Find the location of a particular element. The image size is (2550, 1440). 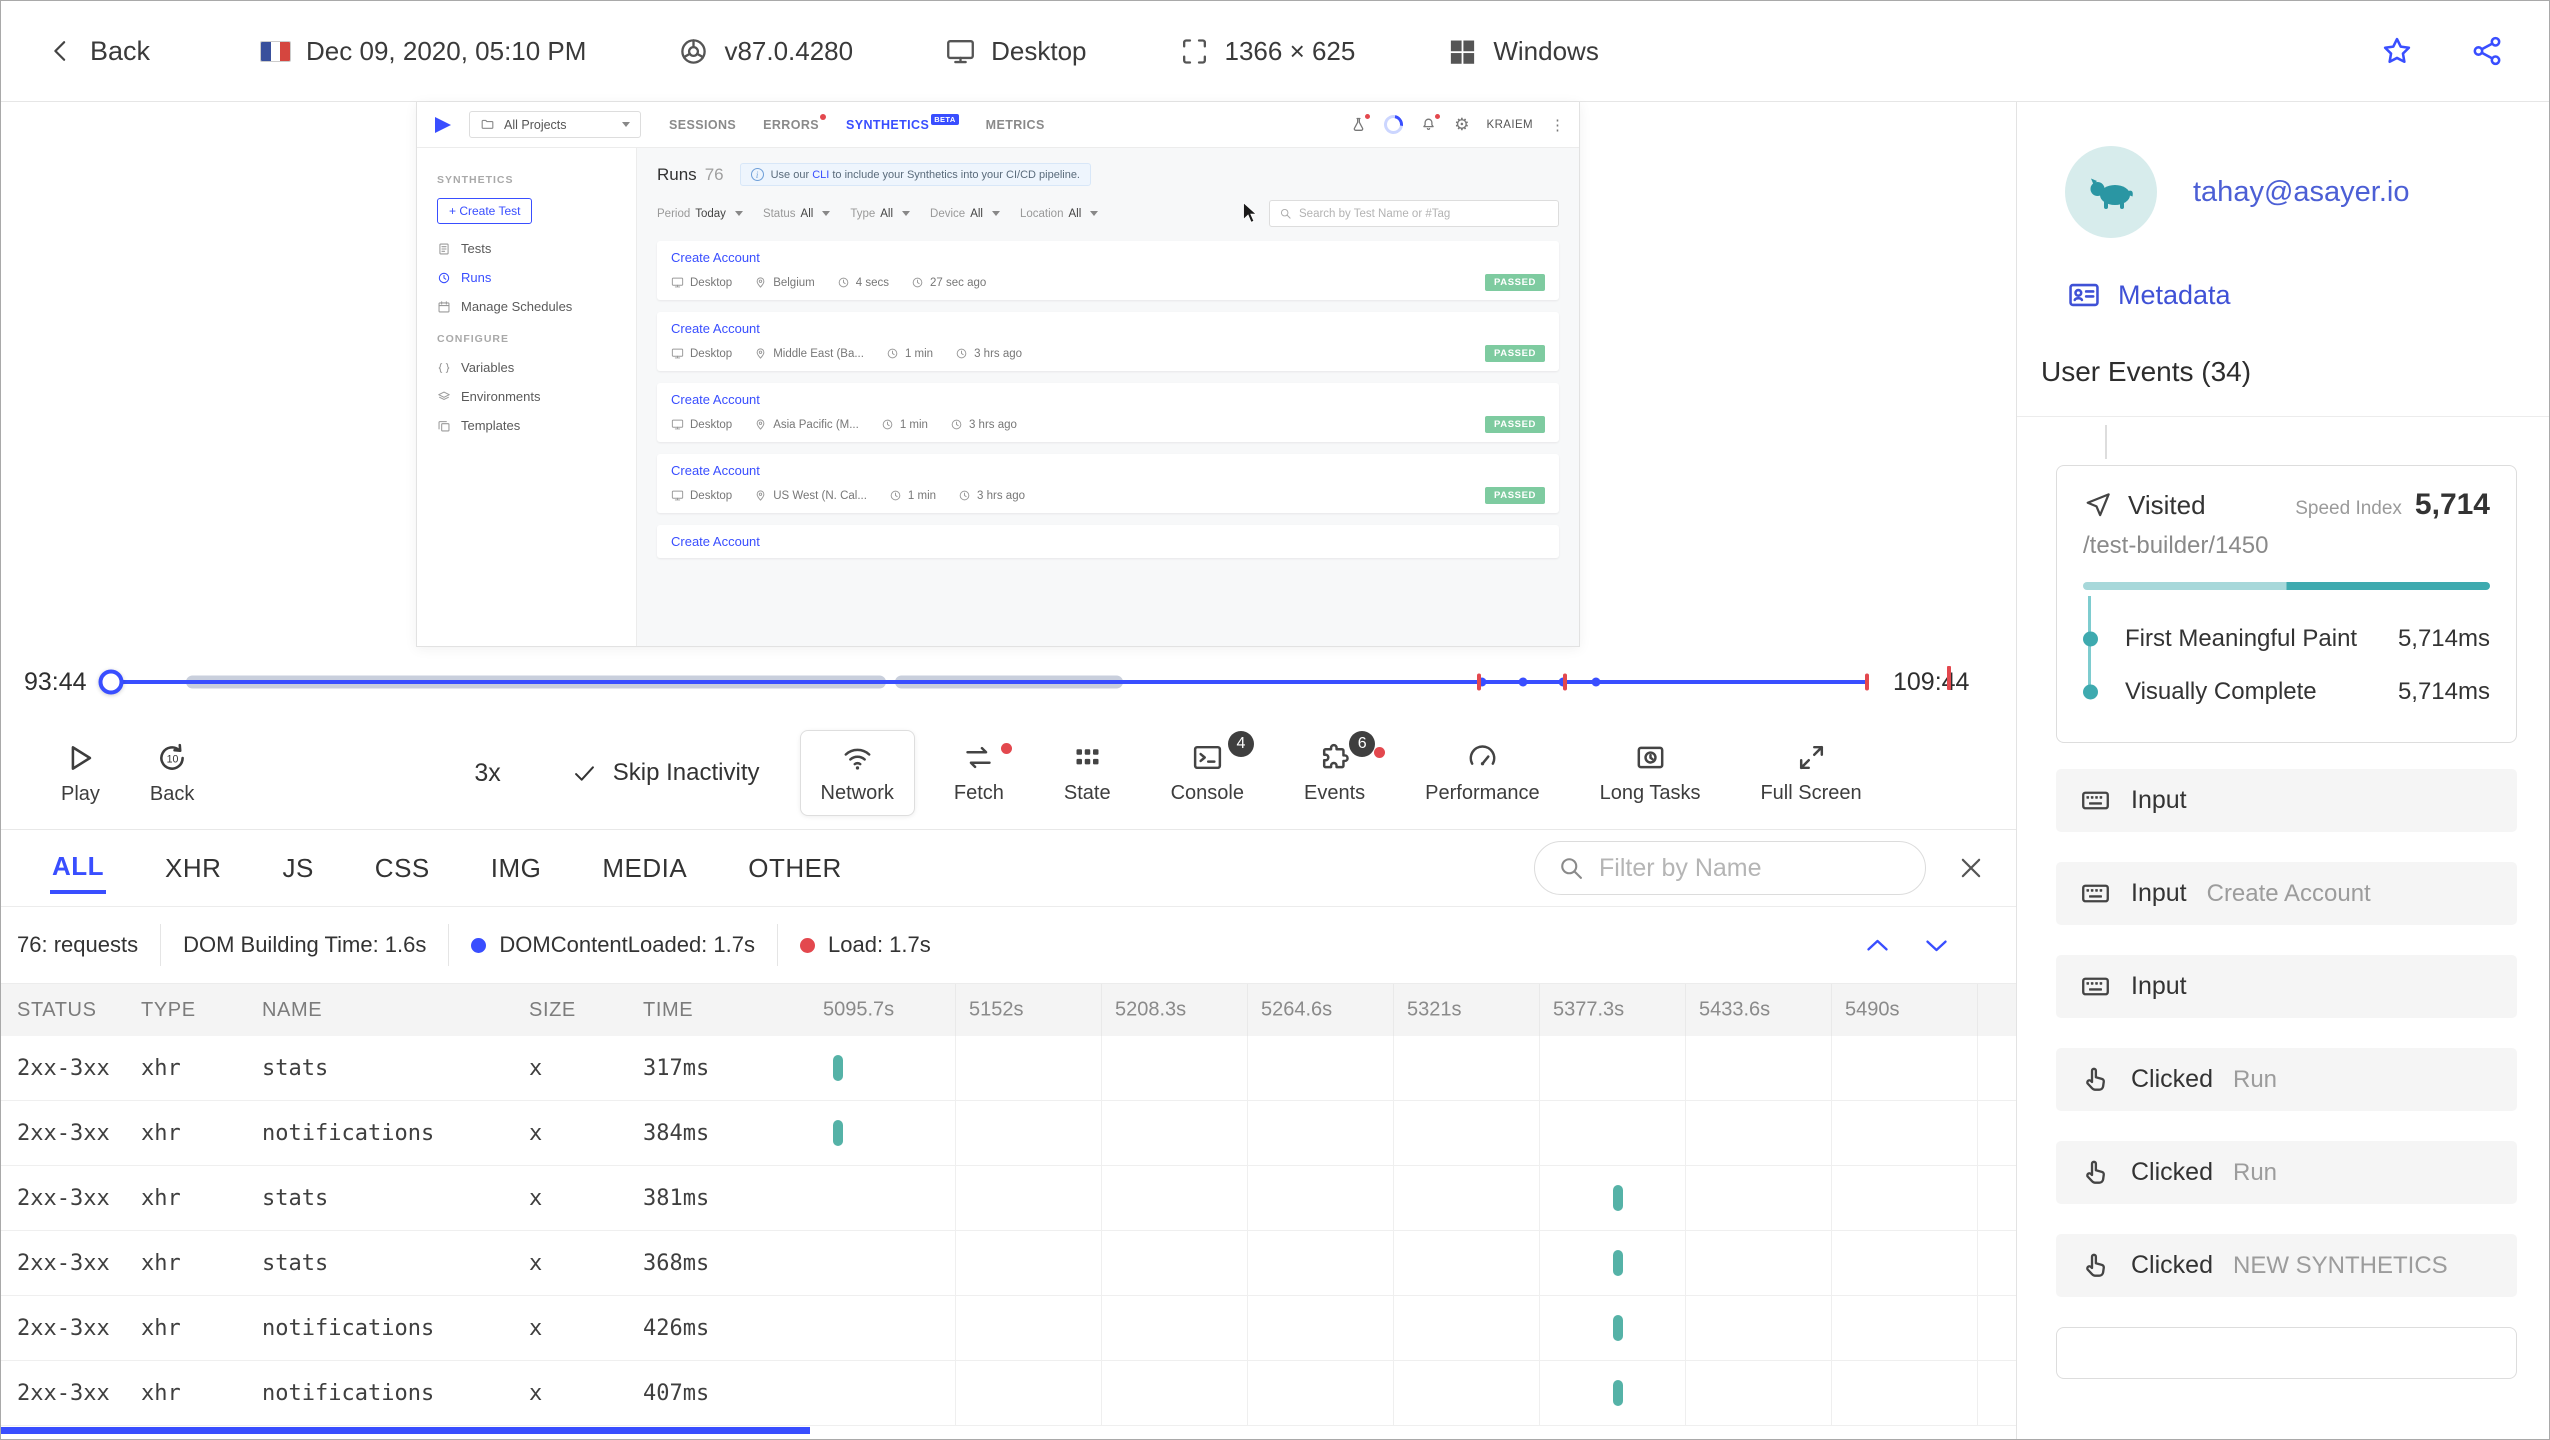

network-tab-media: MEDIA is located at coordinates (644, 868).